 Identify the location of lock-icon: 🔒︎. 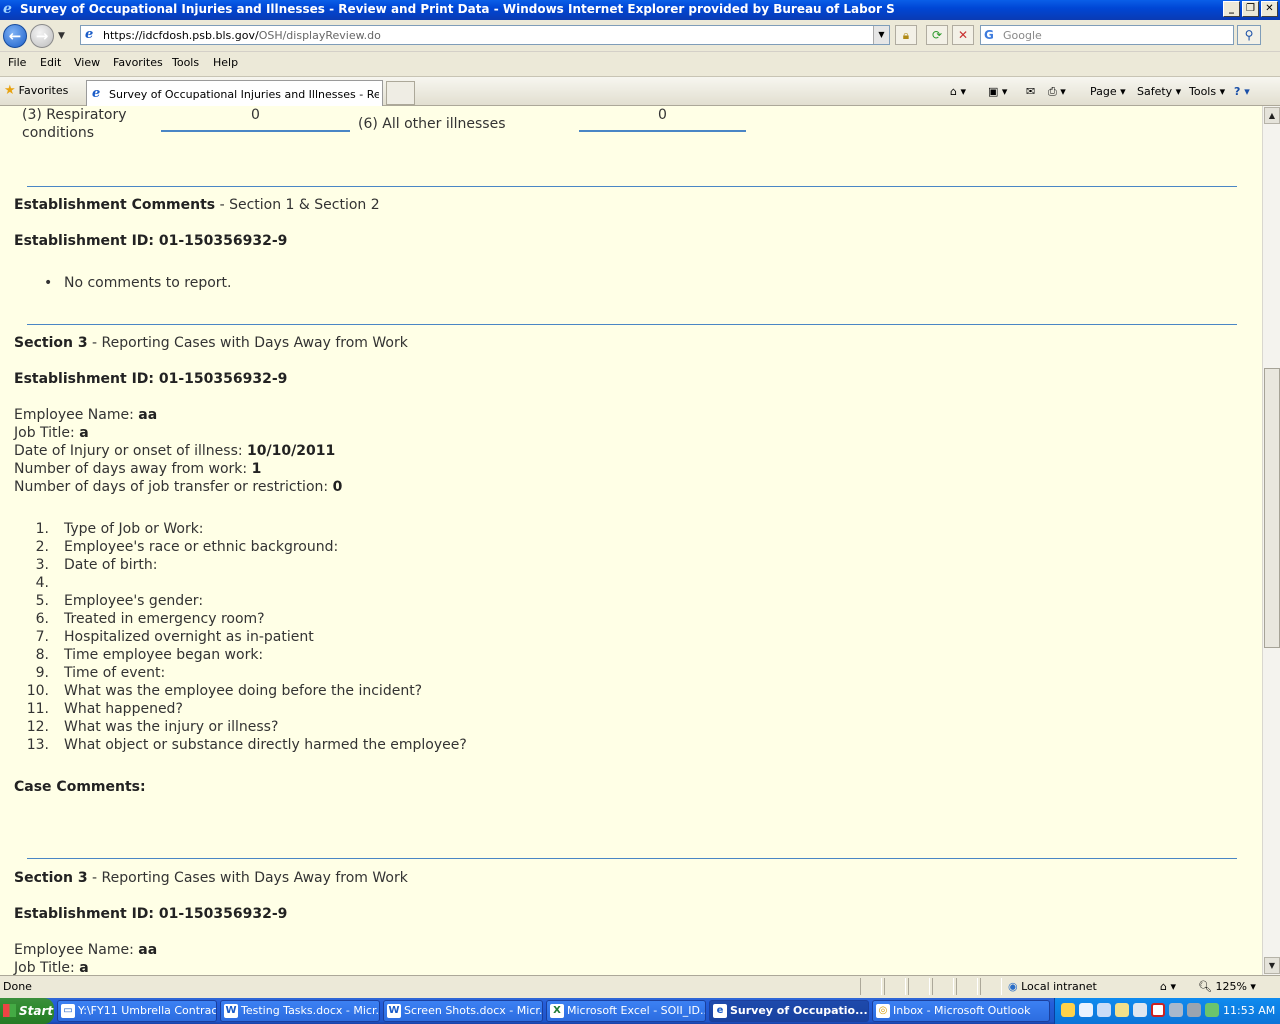
(906, 35).